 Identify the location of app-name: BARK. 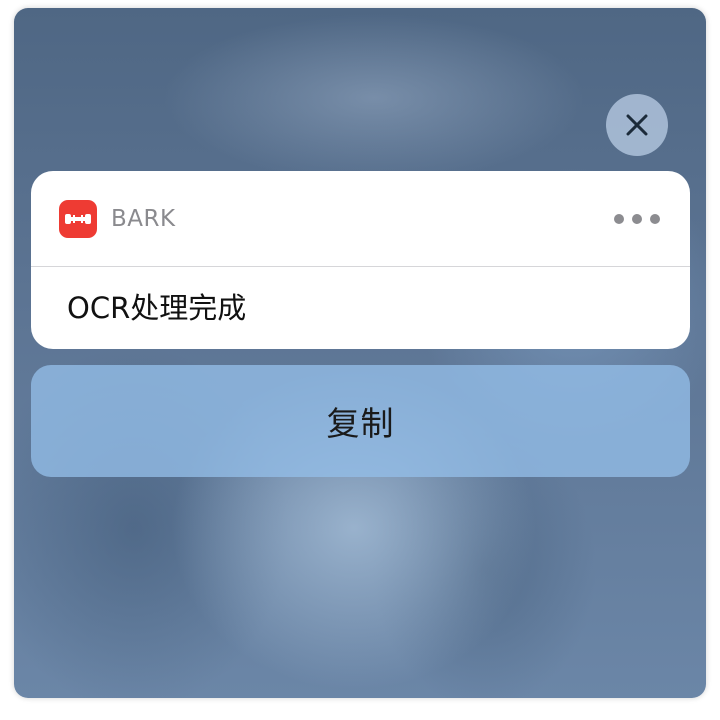
(143, 219).